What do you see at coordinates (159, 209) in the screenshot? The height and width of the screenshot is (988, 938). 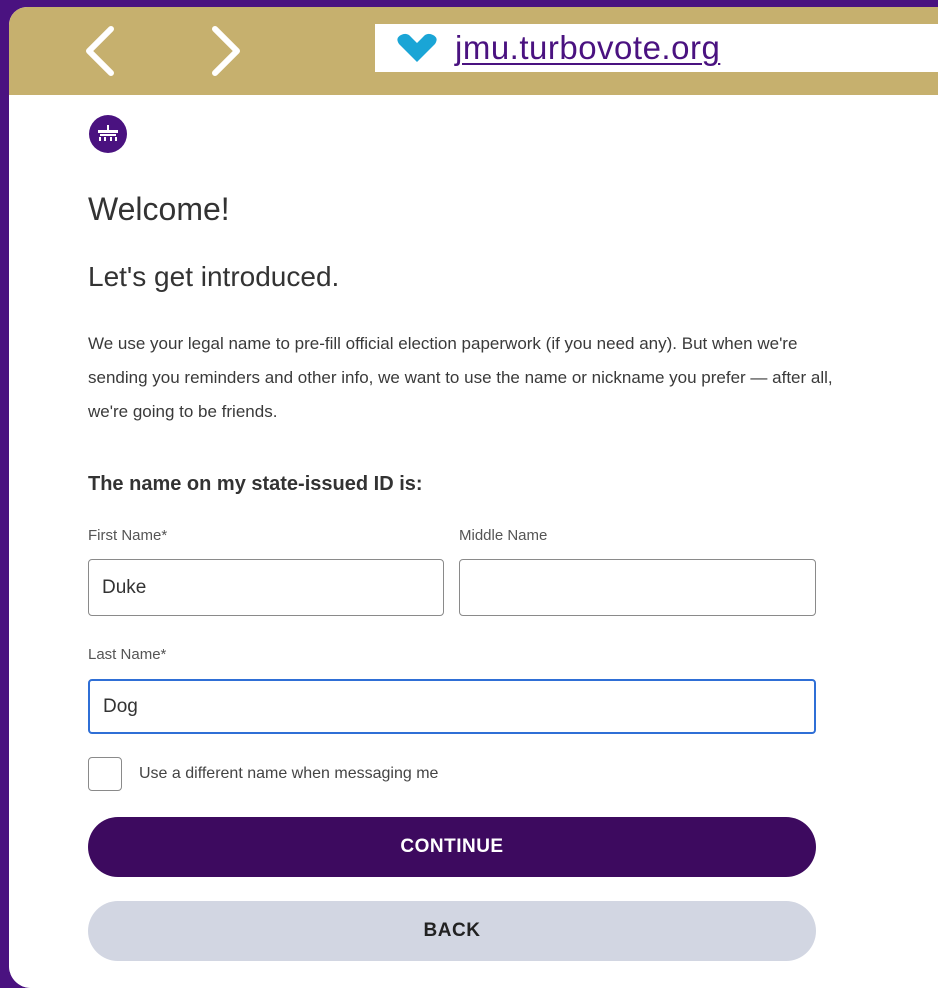 I see `page-title: Welcome!` at bounding box center [159, 209].